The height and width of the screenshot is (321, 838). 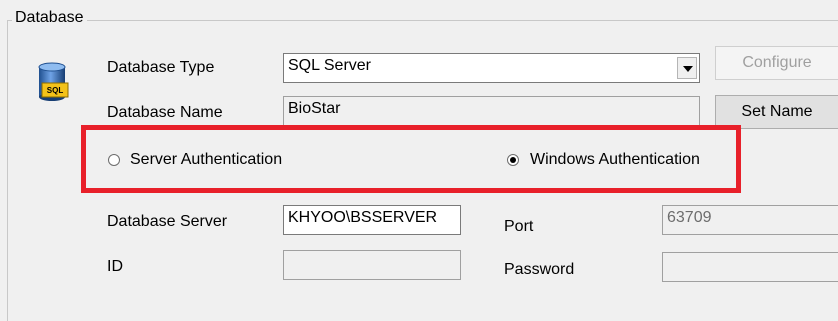 What do you see at coordinates (491, 111) in the screenshot?
I see `database-name-field: BioStar` at bounding box center [491, 111].